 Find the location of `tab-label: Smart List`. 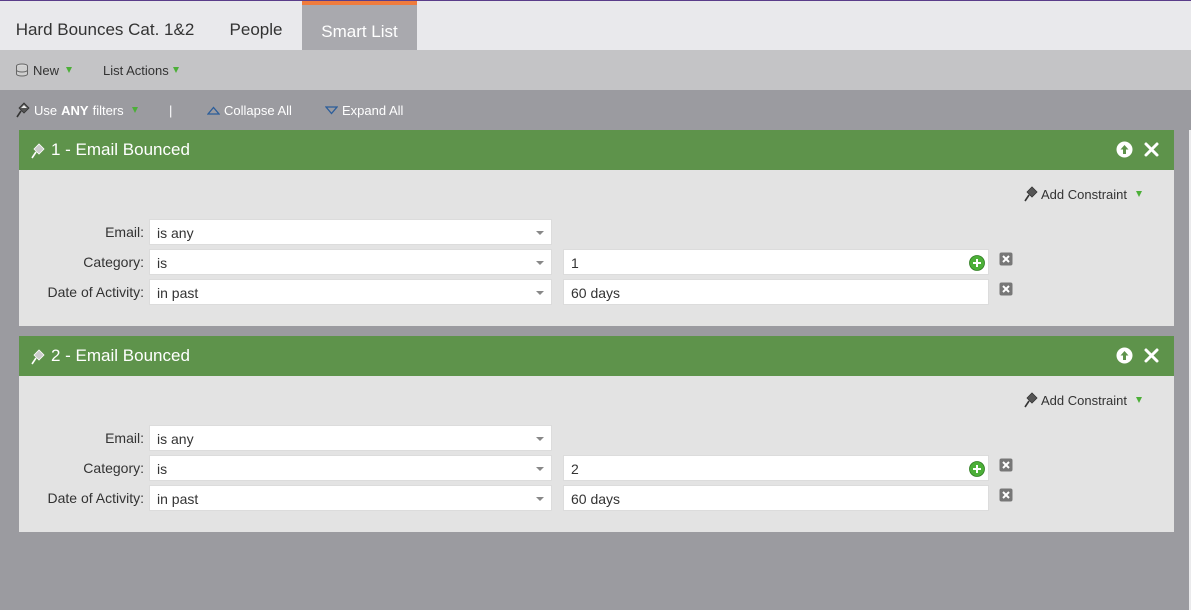

tab-label: Smart List is located at coordinates (359, 31).